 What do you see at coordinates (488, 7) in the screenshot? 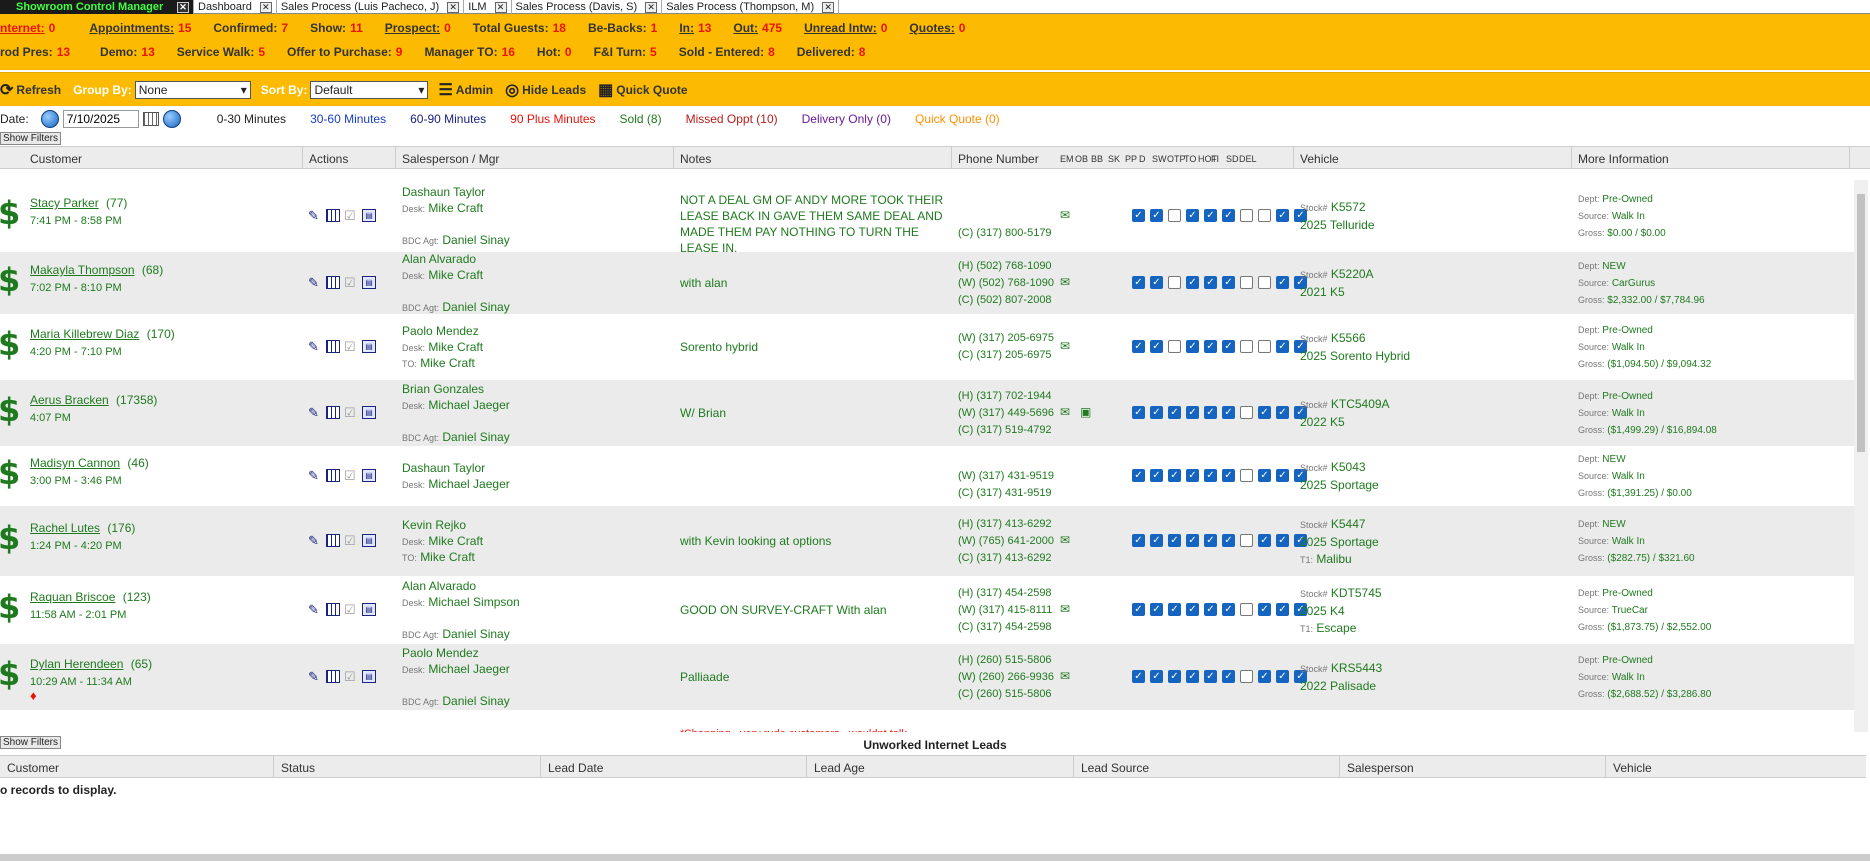
I see `tab-3: ILM ✕` at bounding box center [488, 7].